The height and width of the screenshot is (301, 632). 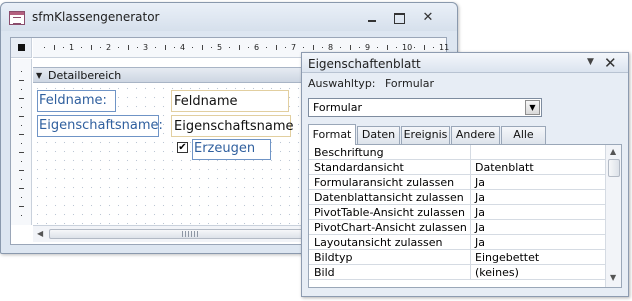 What do you see at coordinates (523, 135) in the screenshot?
I see `tab-alle: Alle` at bounding box center [523, 135].